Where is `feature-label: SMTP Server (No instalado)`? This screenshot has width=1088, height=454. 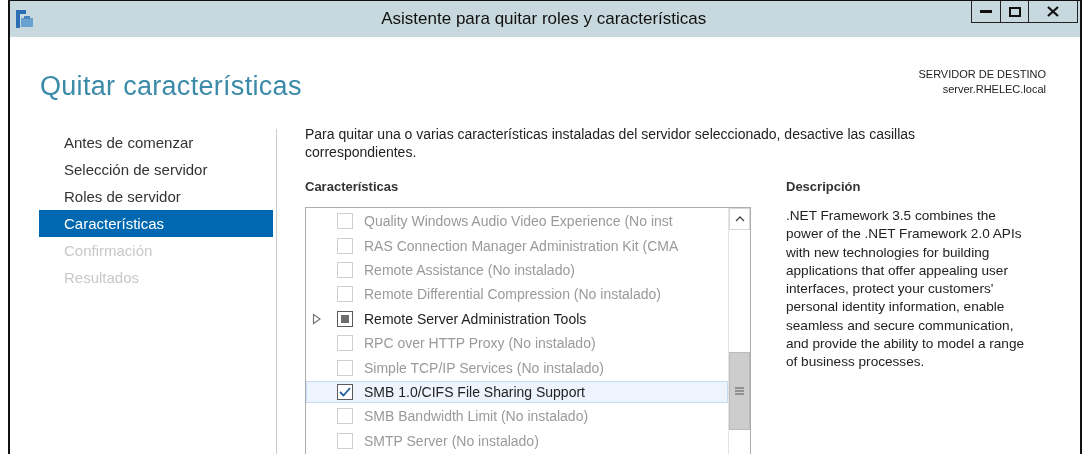
feature-label: SMTP Server (No instalado) is located at coordinates (451, 440).